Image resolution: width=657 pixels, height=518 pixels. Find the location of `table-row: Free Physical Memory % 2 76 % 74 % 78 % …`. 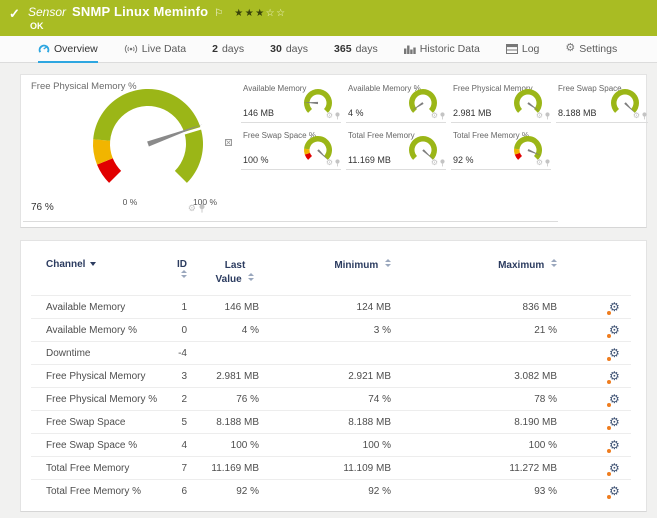

table-row: Free Physical Memory % 2 76 % 74 % 78 % … is located at coordinates (331, 399).